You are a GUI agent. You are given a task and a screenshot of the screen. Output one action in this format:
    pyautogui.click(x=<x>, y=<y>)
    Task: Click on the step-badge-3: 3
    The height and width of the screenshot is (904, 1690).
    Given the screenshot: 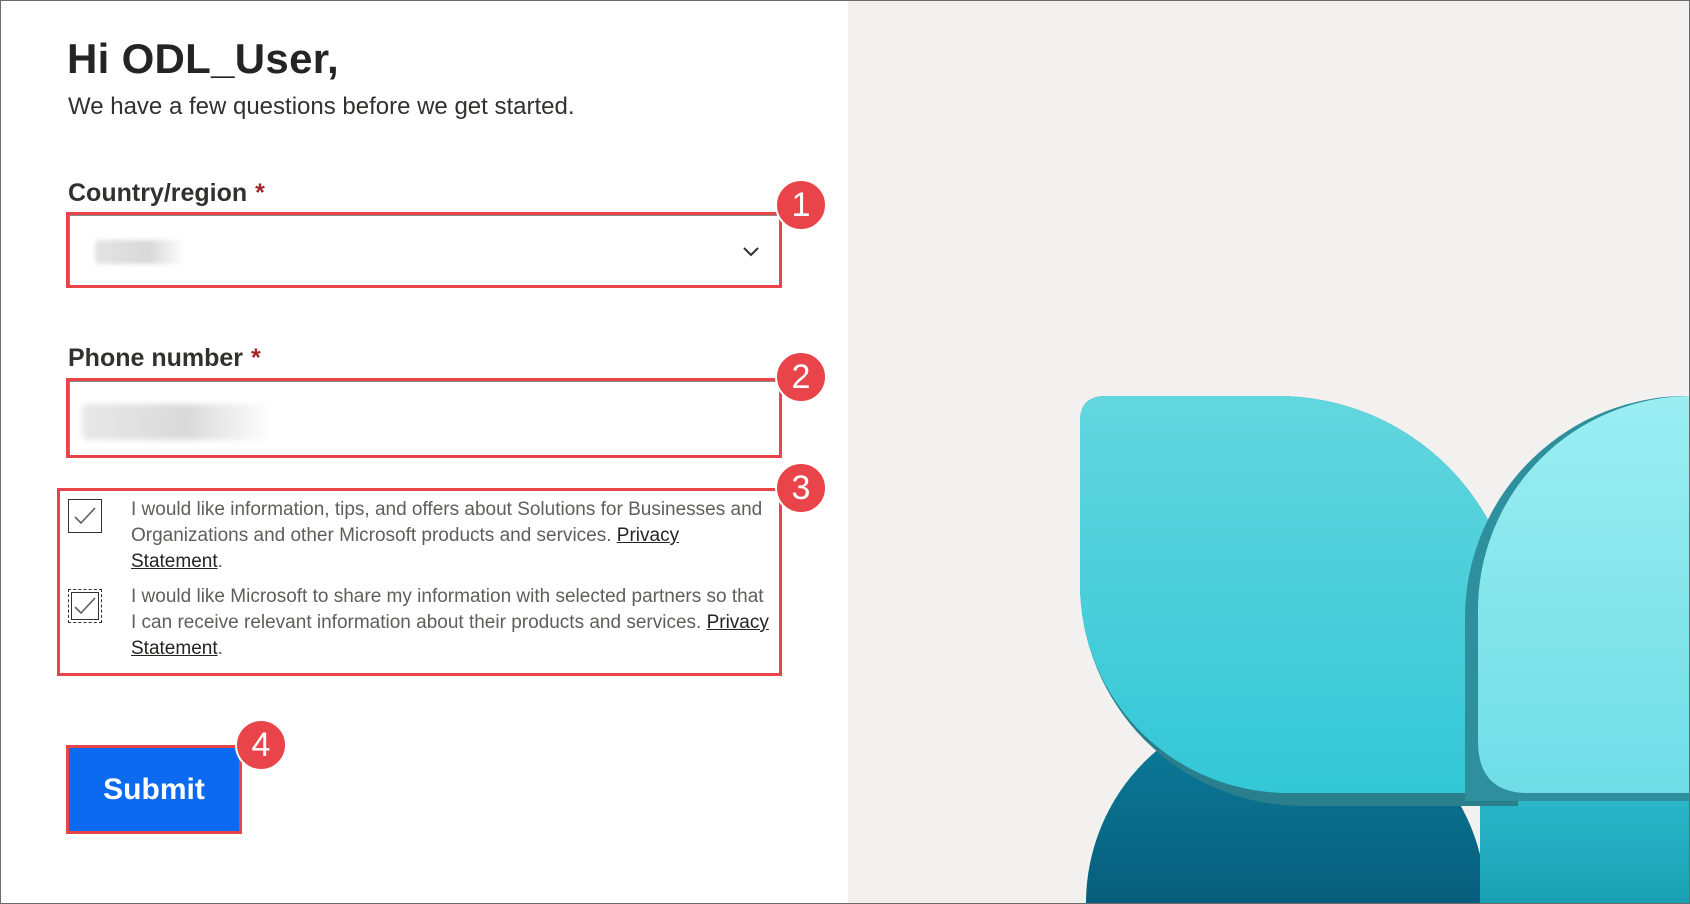 What is the action you would take?
    pyautogui.click(x=801, y=488)
    